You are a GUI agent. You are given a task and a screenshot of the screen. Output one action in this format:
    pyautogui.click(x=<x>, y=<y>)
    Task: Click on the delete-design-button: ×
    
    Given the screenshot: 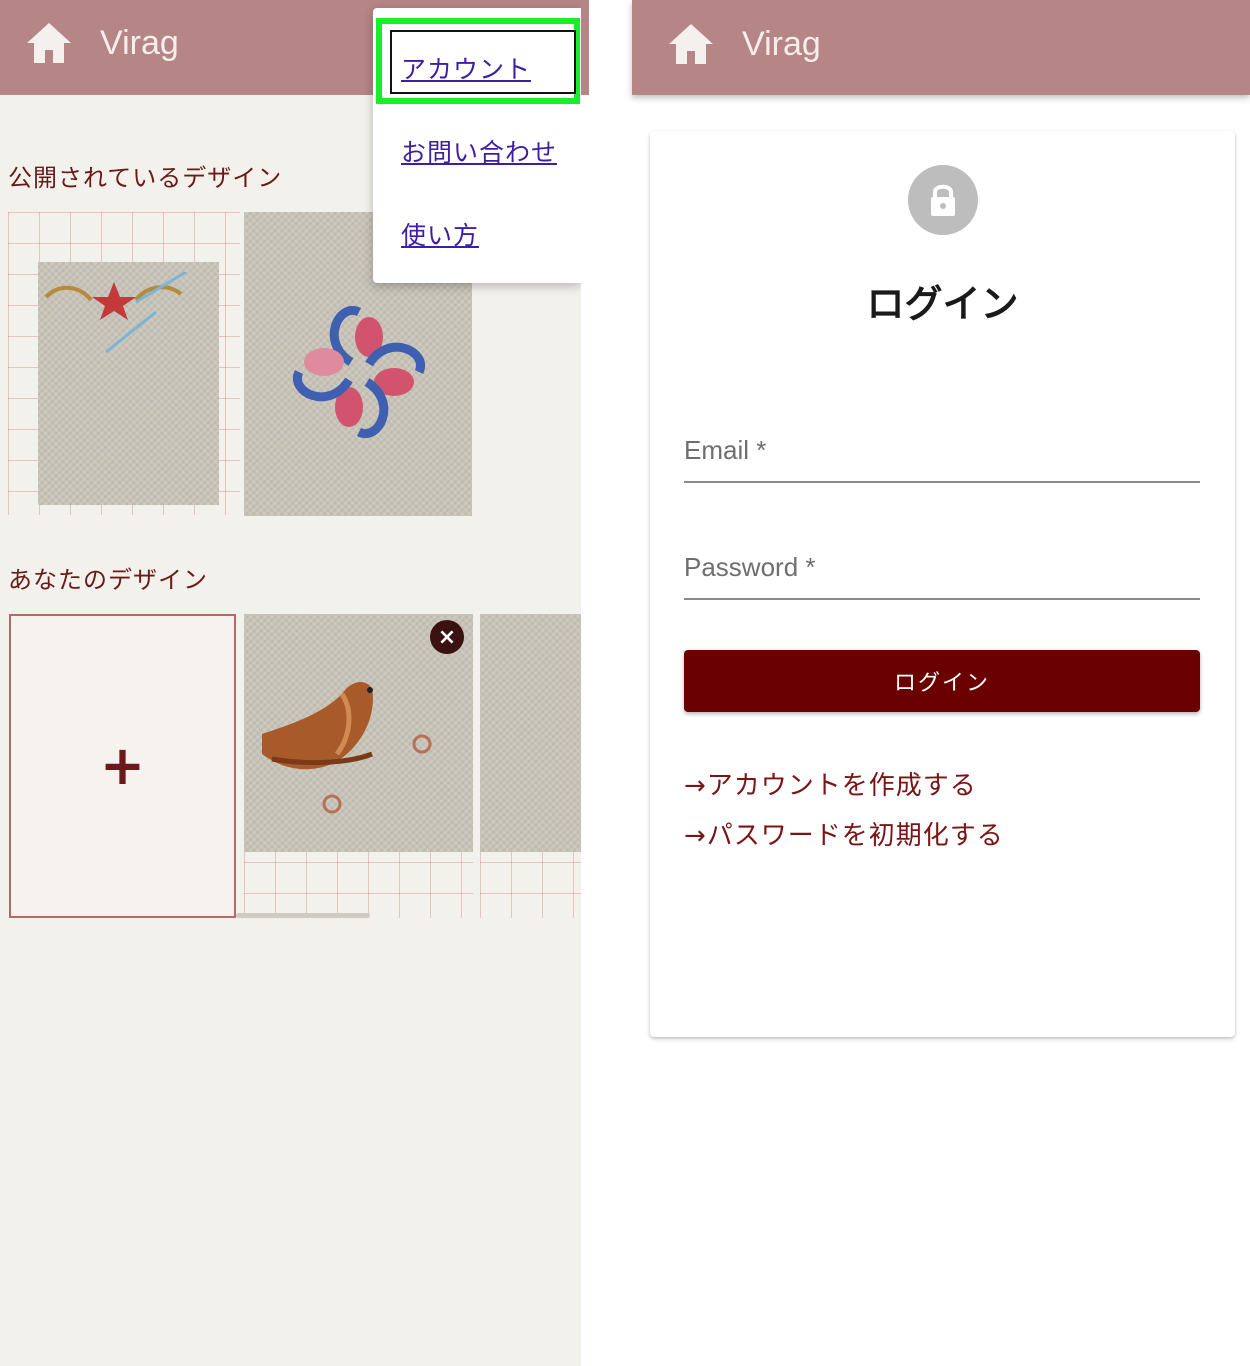 What is the action you would take?
    pyautogui.click(x=447, y=637)
    